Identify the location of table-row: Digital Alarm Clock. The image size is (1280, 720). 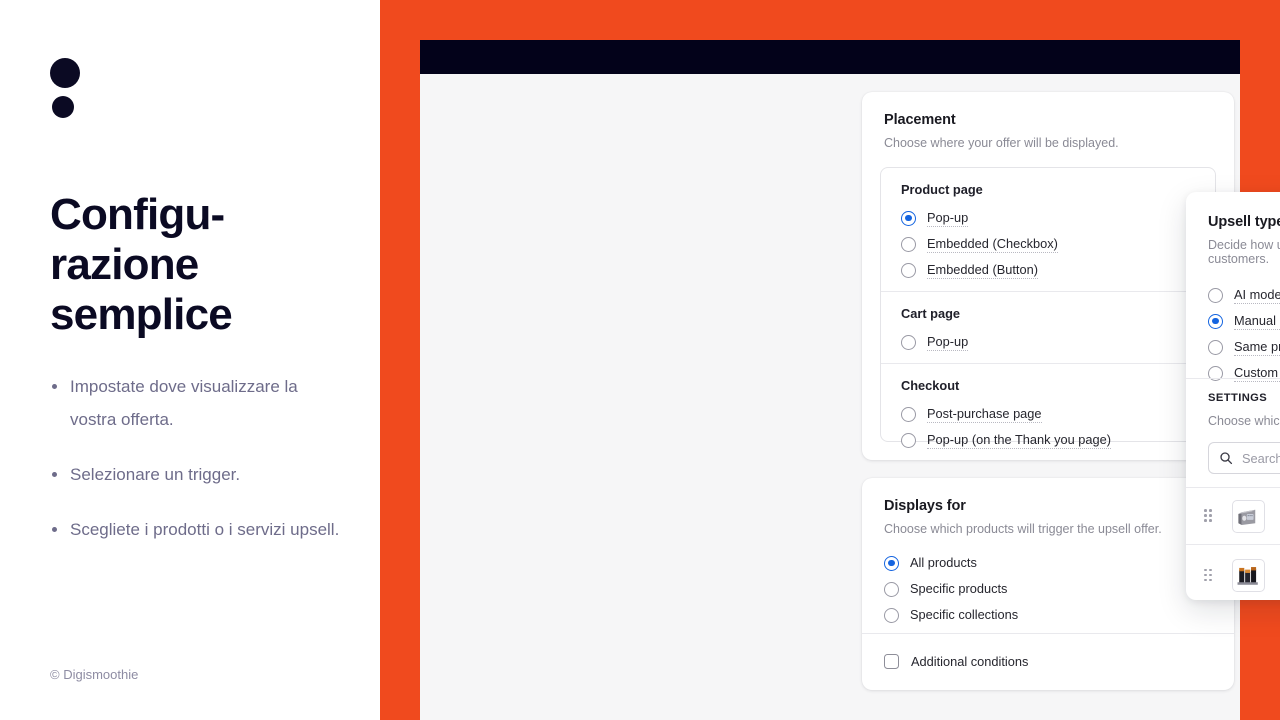
(1233, 516).